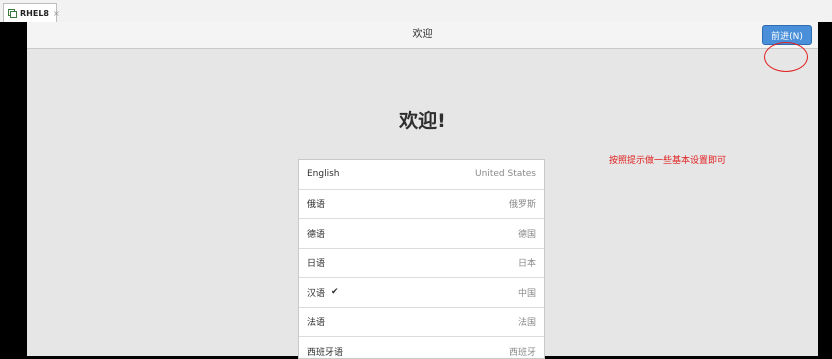  I want to click on language-name: 日语, so click(316, 264).